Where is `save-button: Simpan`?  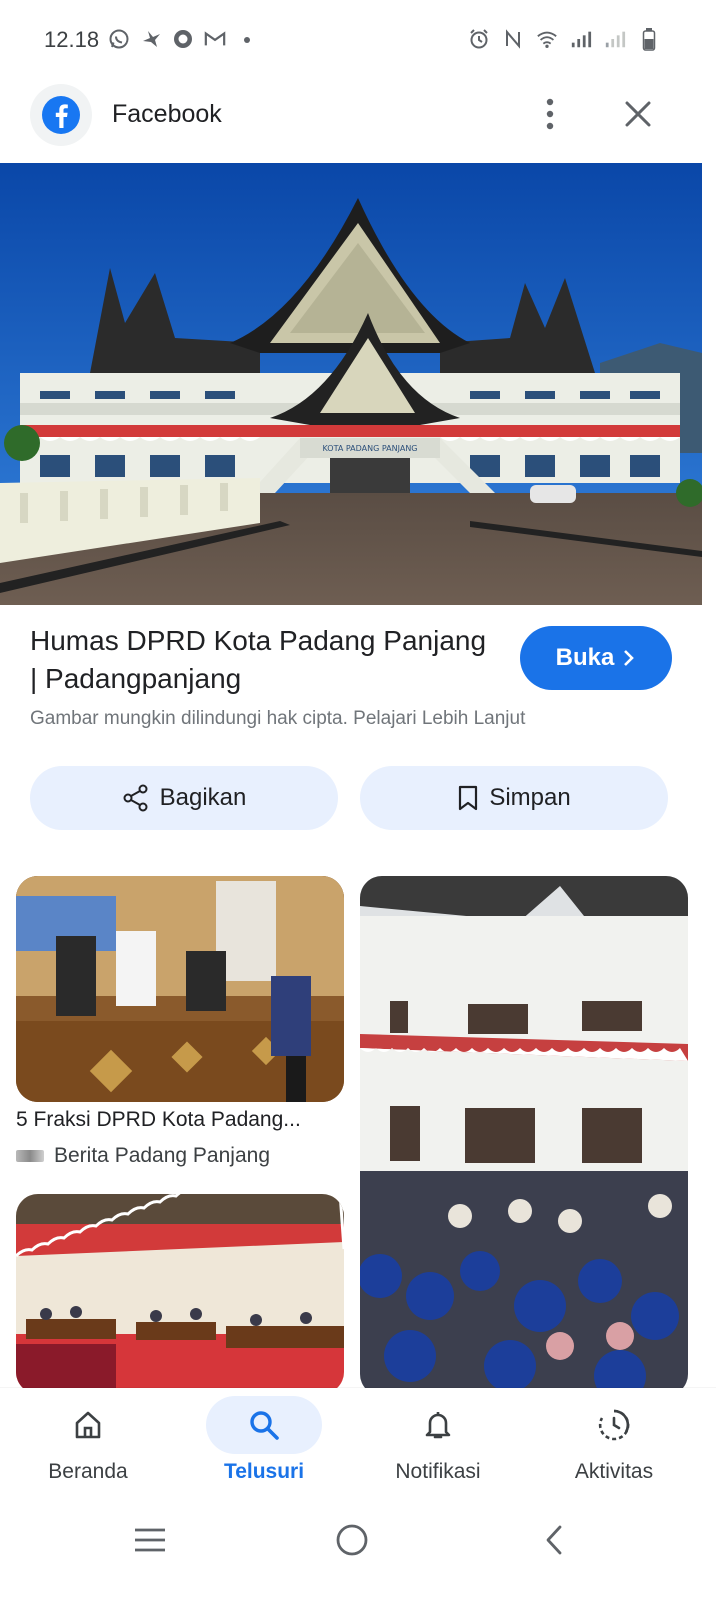 save-button: Simpan is located at coordinates (514, 798).